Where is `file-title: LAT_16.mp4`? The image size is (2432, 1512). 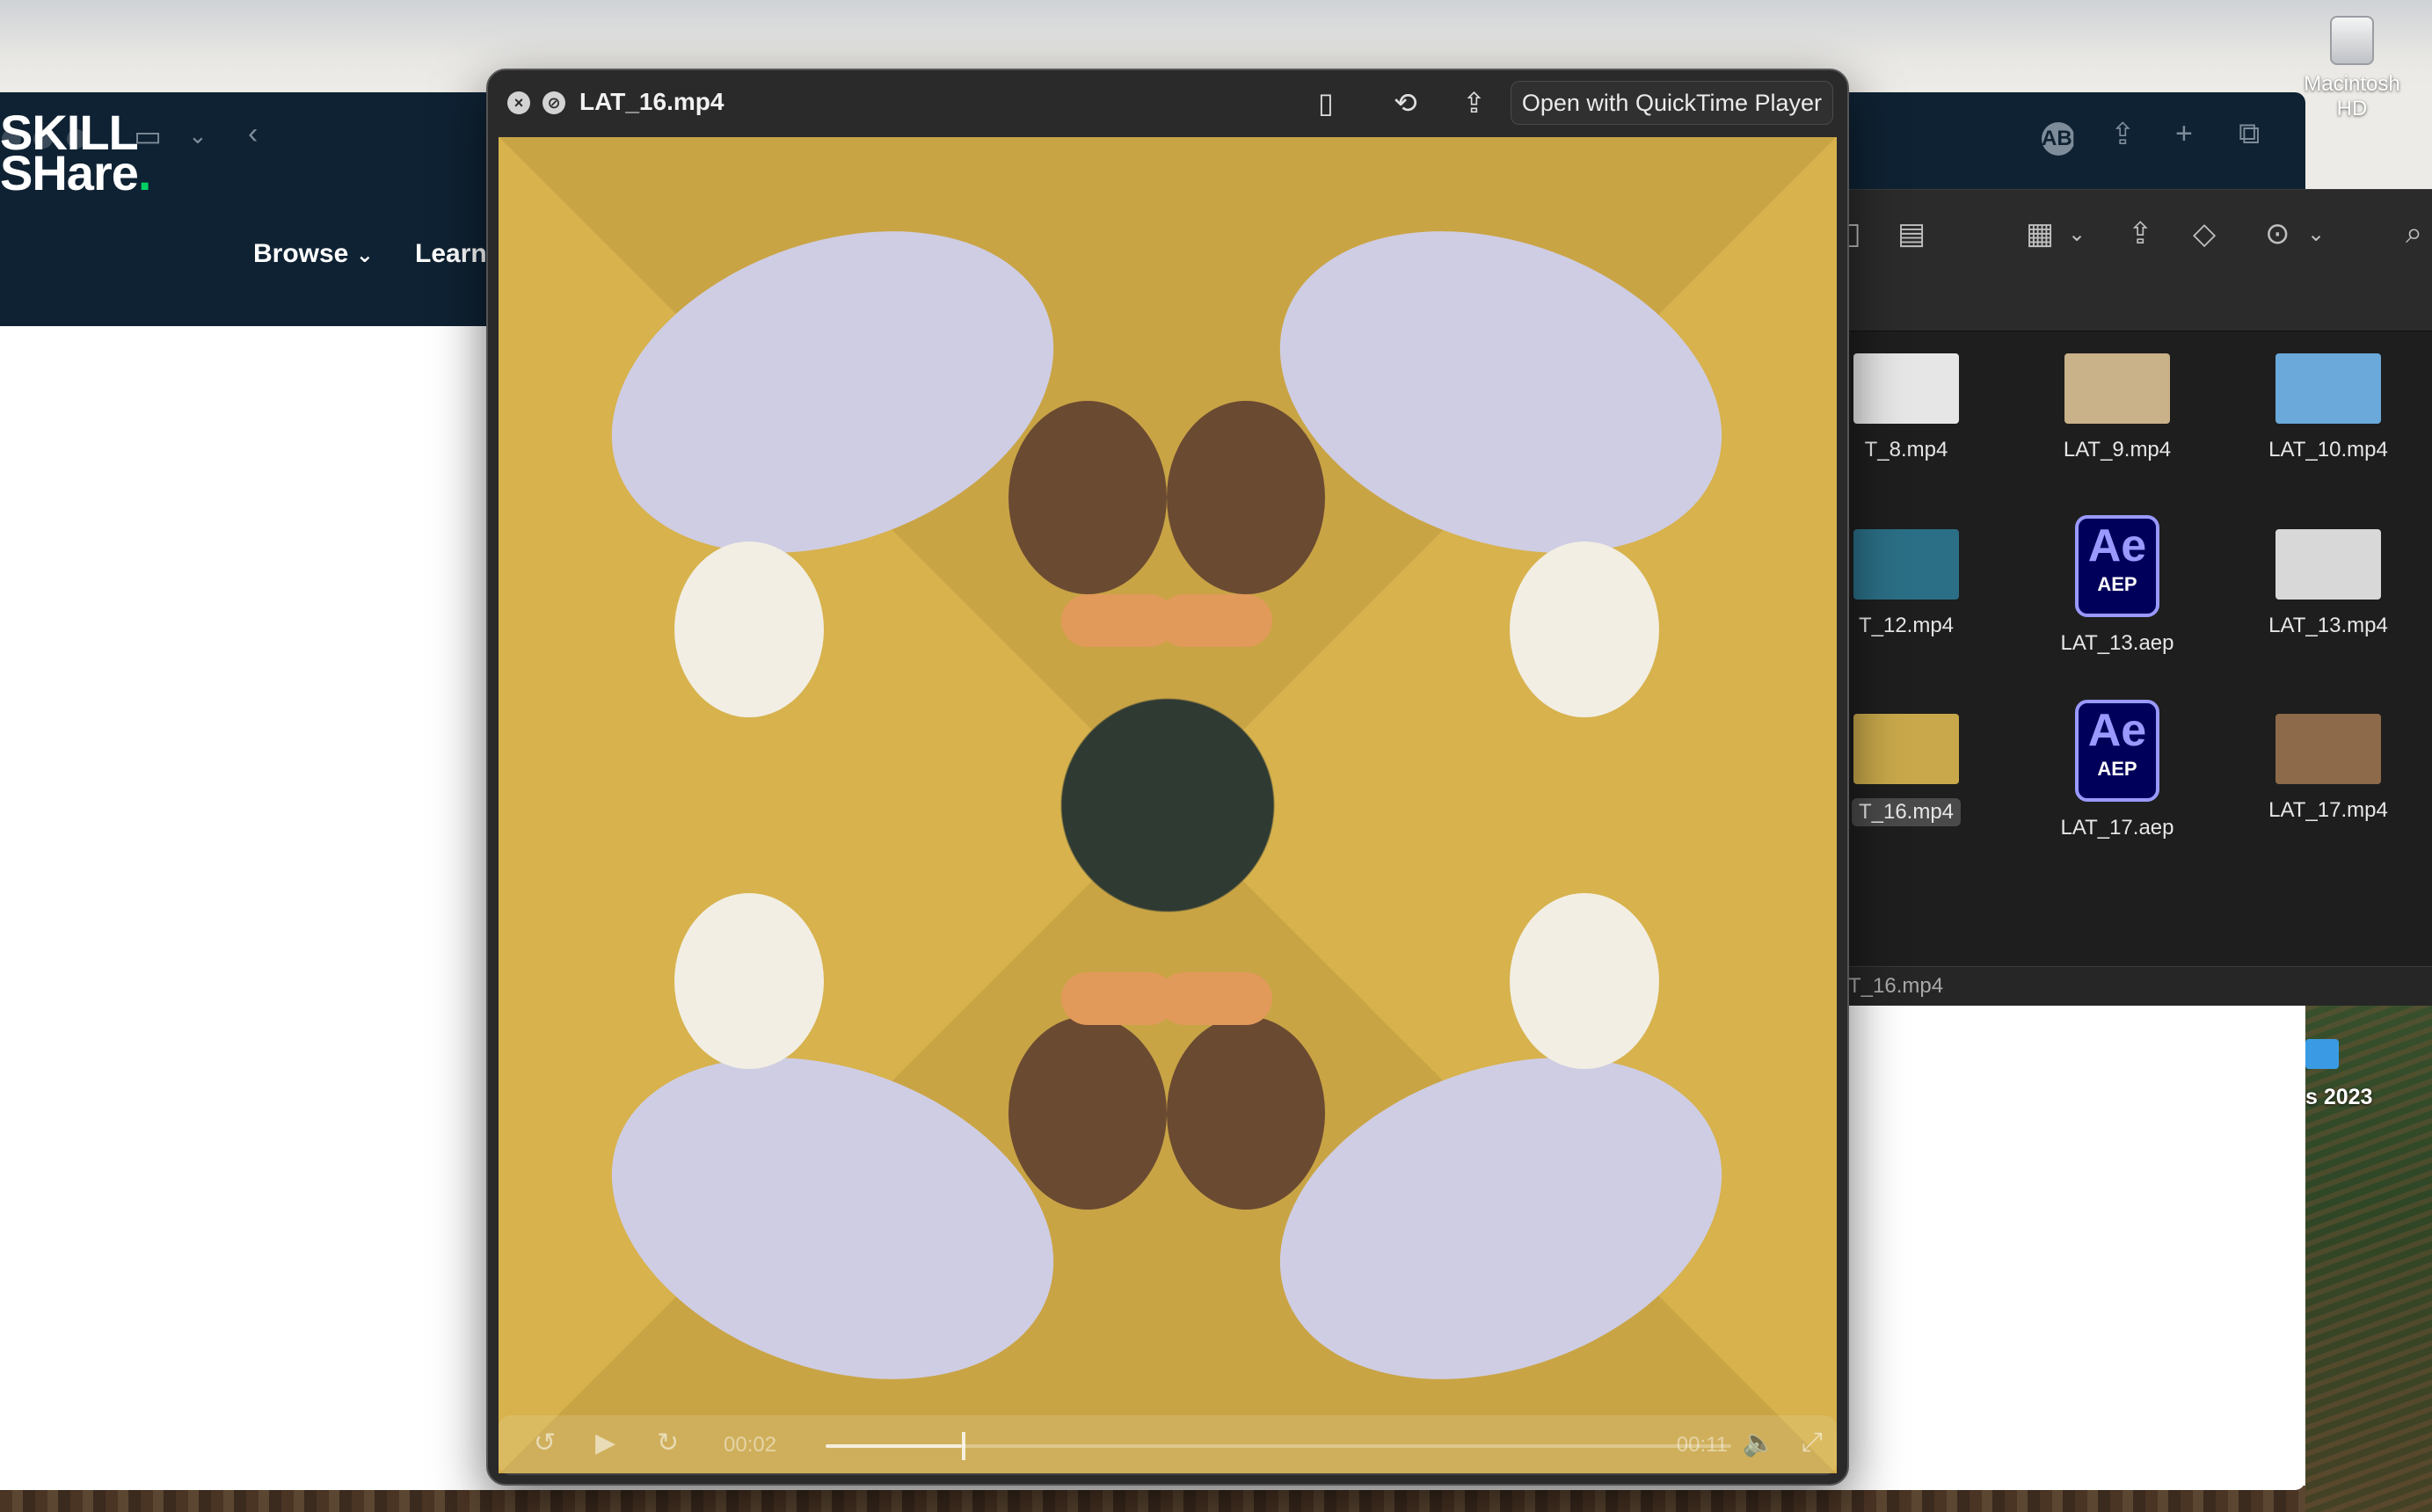
file-title: LAT_16.mp4 is located at coordinates (652, 102).